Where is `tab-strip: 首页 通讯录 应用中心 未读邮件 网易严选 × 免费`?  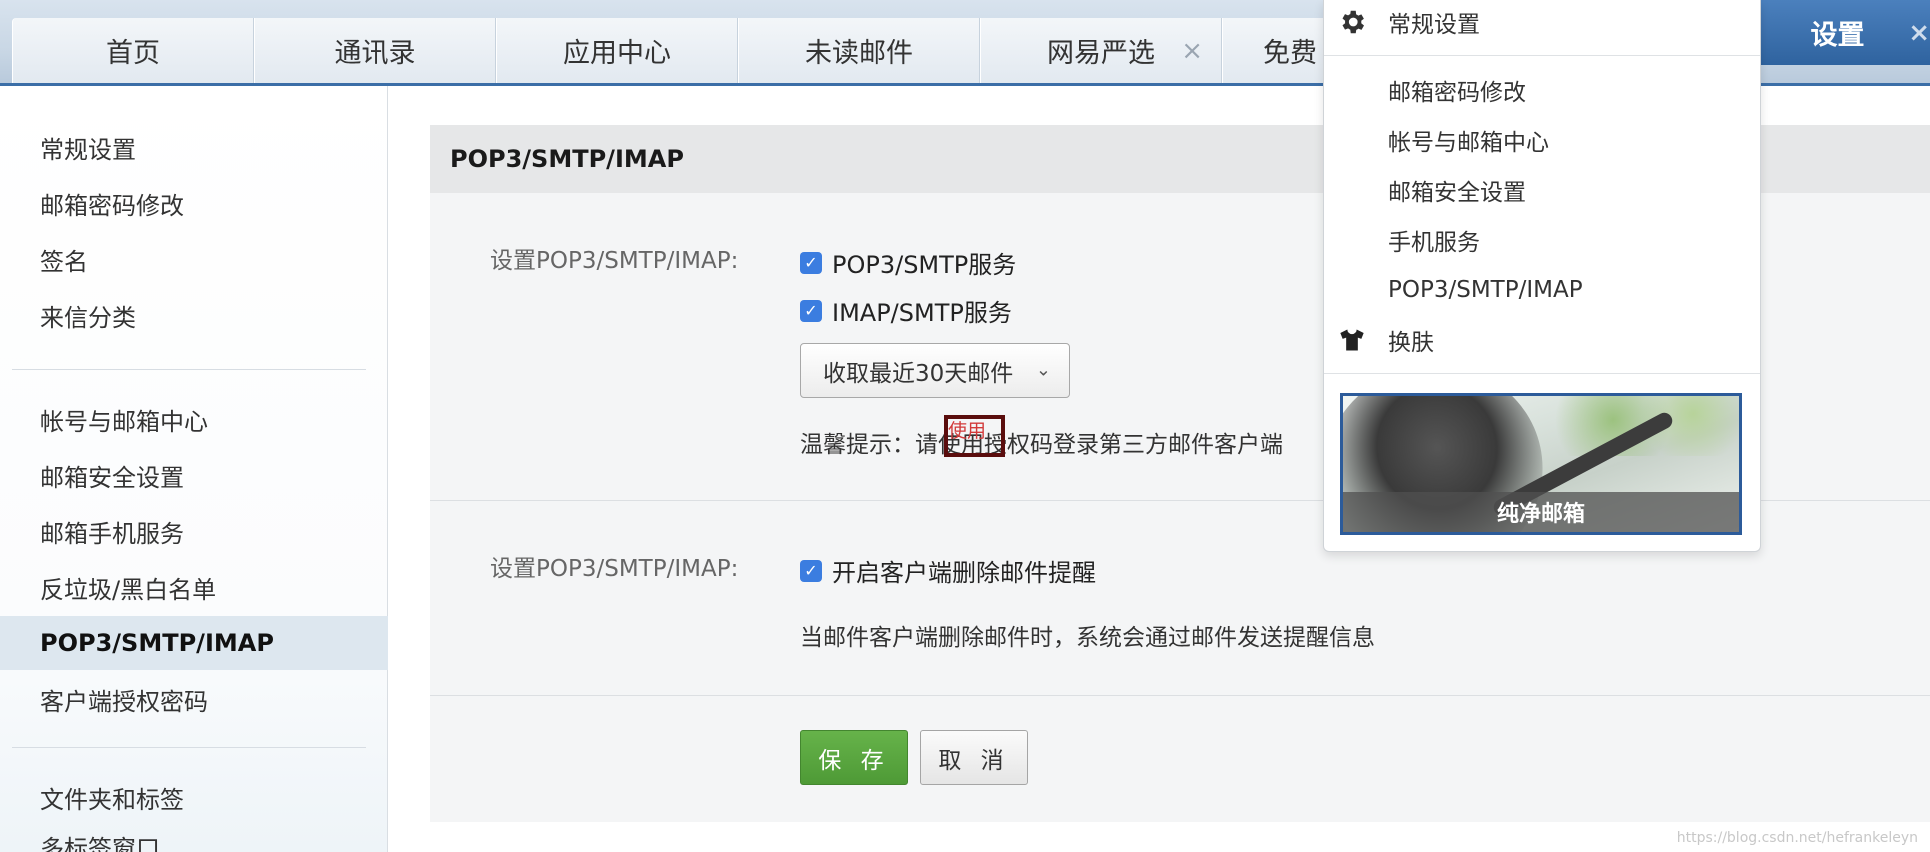 tab-strip: 首页 通讯录 应用中心 未读邮件 网易严选 × 免费 is located at coordinates (672, 50).